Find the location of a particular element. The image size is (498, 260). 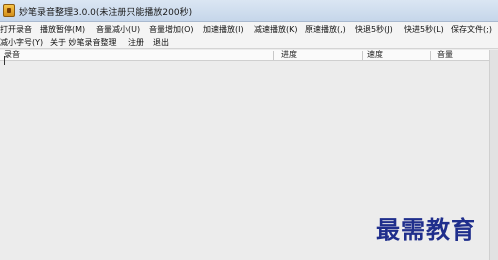

window-title: 妙笔录音整理3.0.0(未注册只能播放200秒) is located at coordinates (106, 13).